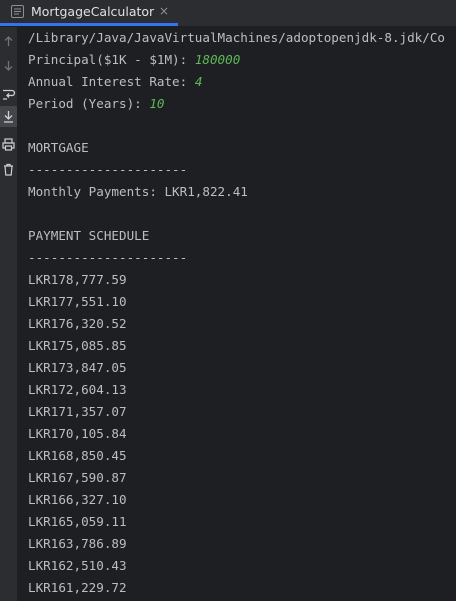 The image size is (456, 601). I want to click on schedule-row: LKR168,850.45, so click(77, 455).